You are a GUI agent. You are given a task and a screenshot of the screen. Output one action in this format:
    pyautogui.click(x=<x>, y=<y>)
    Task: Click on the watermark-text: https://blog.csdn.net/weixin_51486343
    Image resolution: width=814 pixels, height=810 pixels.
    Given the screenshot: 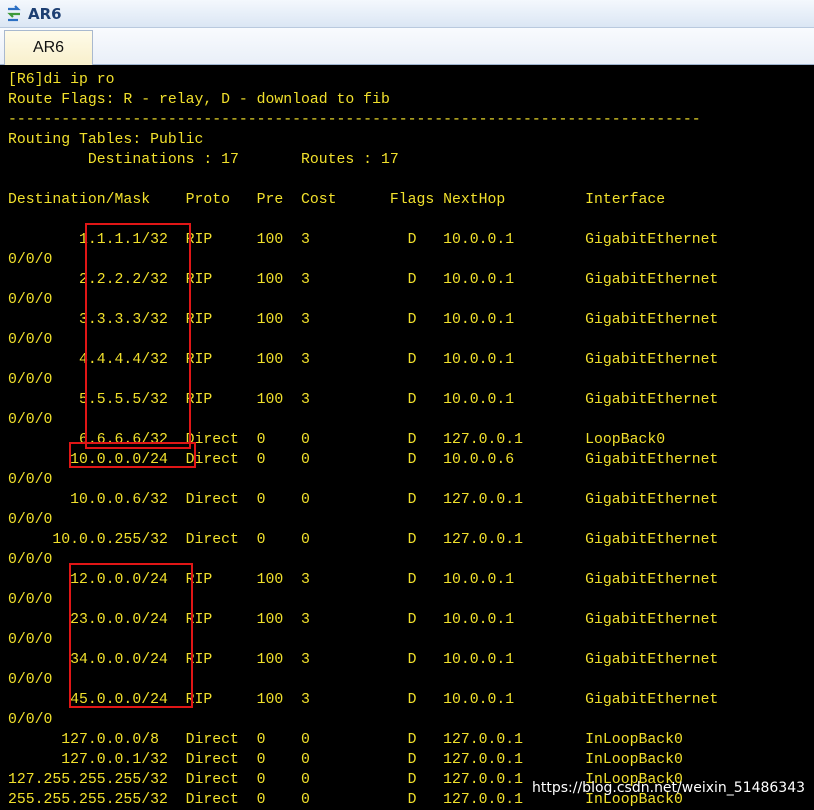 What is the action you would take?
    pyautogui.click(x=669, y=788)
    